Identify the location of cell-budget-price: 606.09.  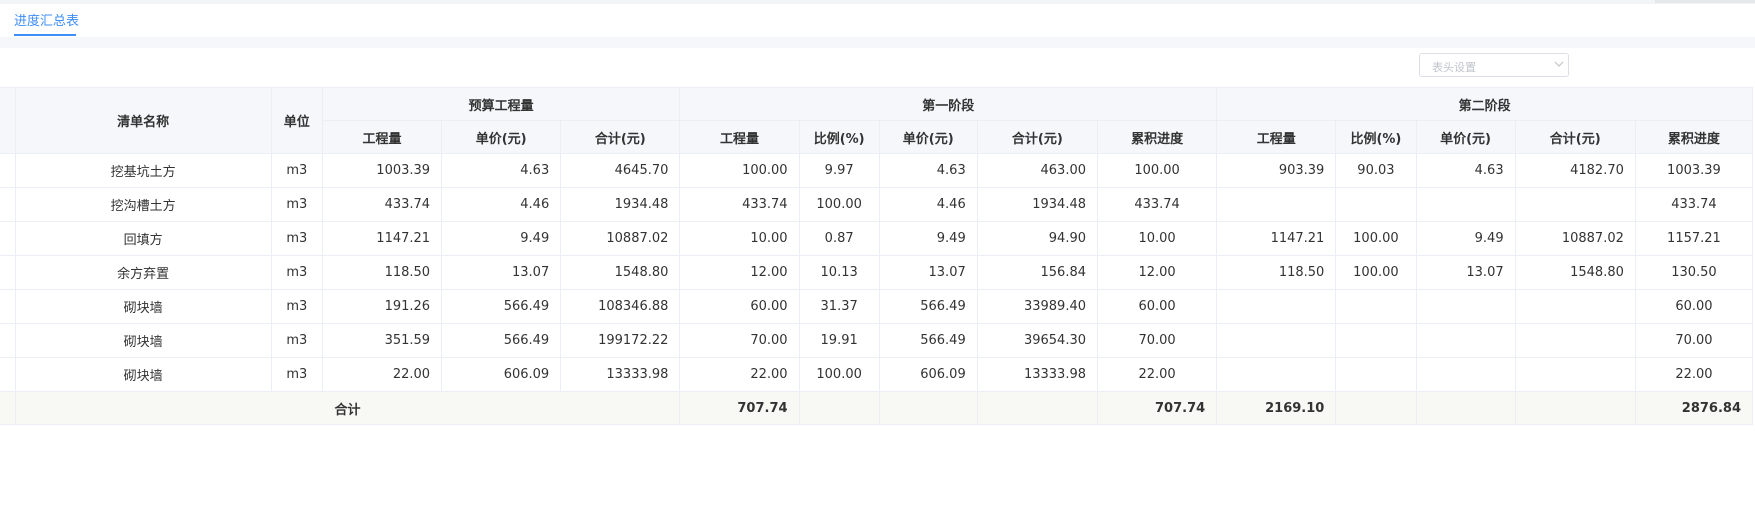
(501, 374).